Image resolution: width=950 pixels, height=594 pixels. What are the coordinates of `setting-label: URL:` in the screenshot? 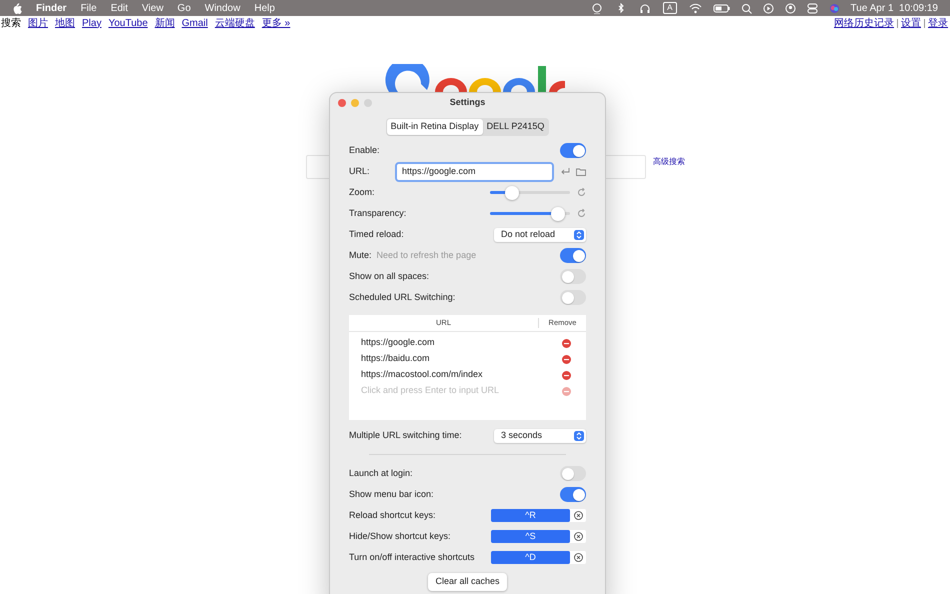 It's located at (359, 171).